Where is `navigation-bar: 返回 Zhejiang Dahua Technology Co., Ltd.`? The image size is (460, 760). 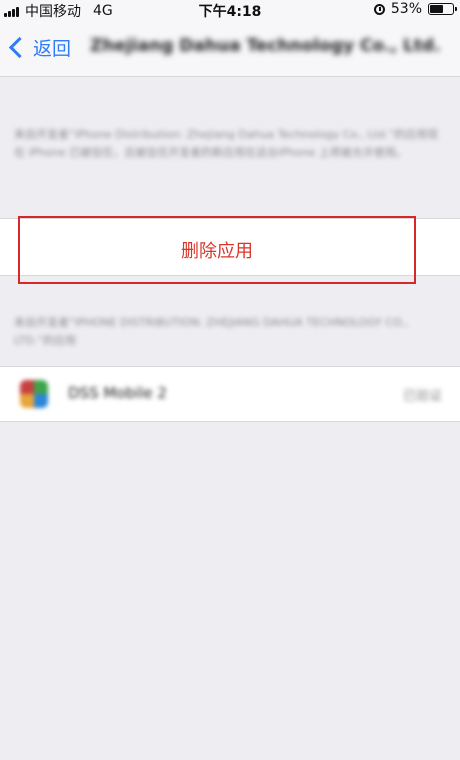 navigation-bar: 返回 Zhejiang Dahua Technology Co., Ltd. is located at coordinates (230, 48).